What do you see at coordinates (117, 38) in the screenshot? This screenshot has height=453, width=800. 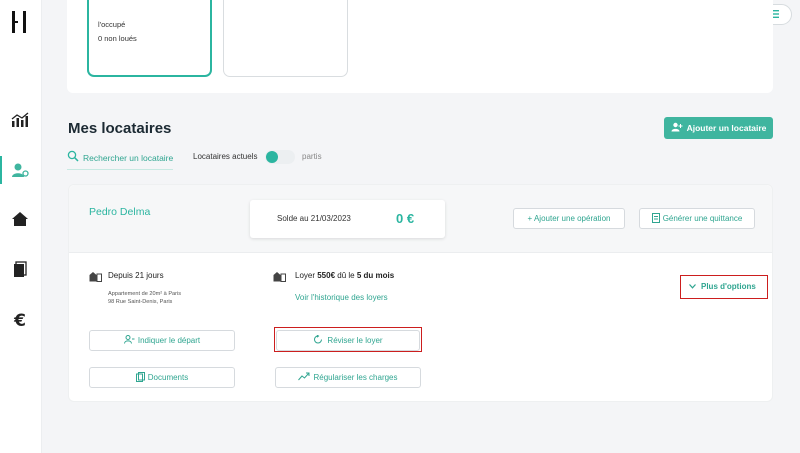 I see `card-unrented-label: 0 non loués` at bounding box center [117, 38].